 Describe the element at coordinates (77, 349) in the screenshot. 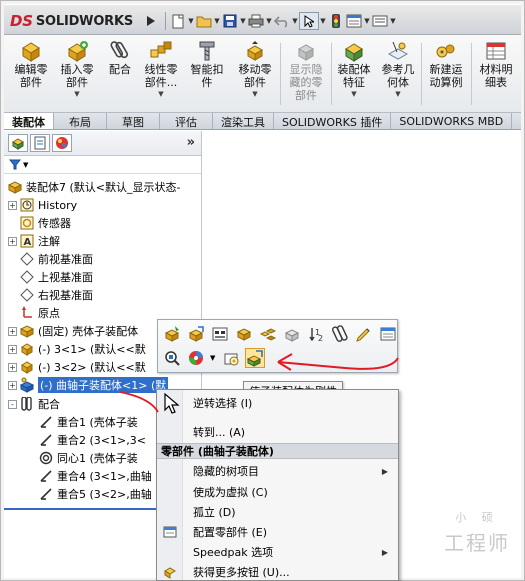

I see `tree-item-part-3-1: + (-) 3<1> (默认<<默` at that location.